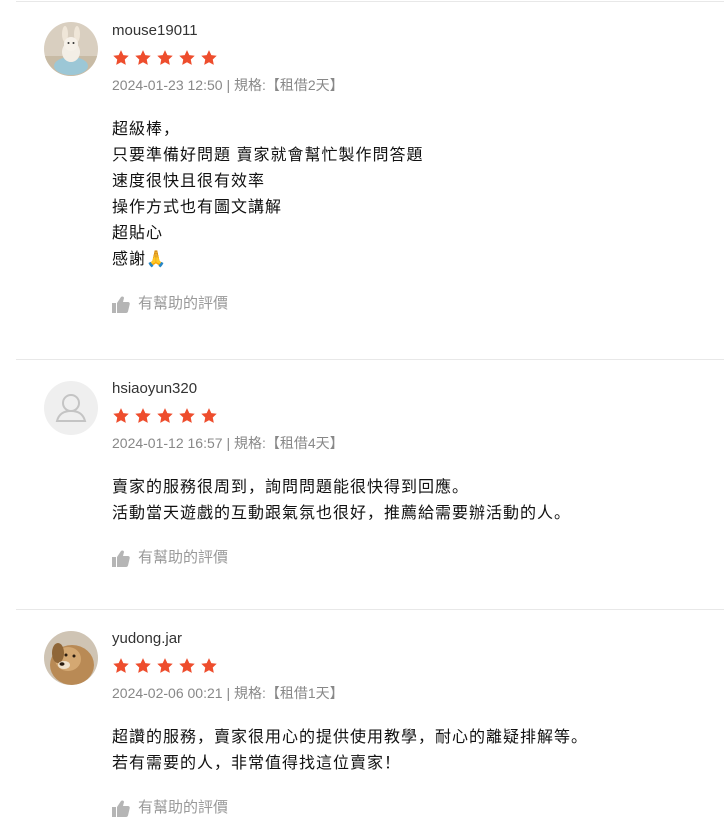 The image size is (724, 829). Describe the element at coordinates (146, 129) in the screenshot. I see `review-line: 超級棒，` at that location.